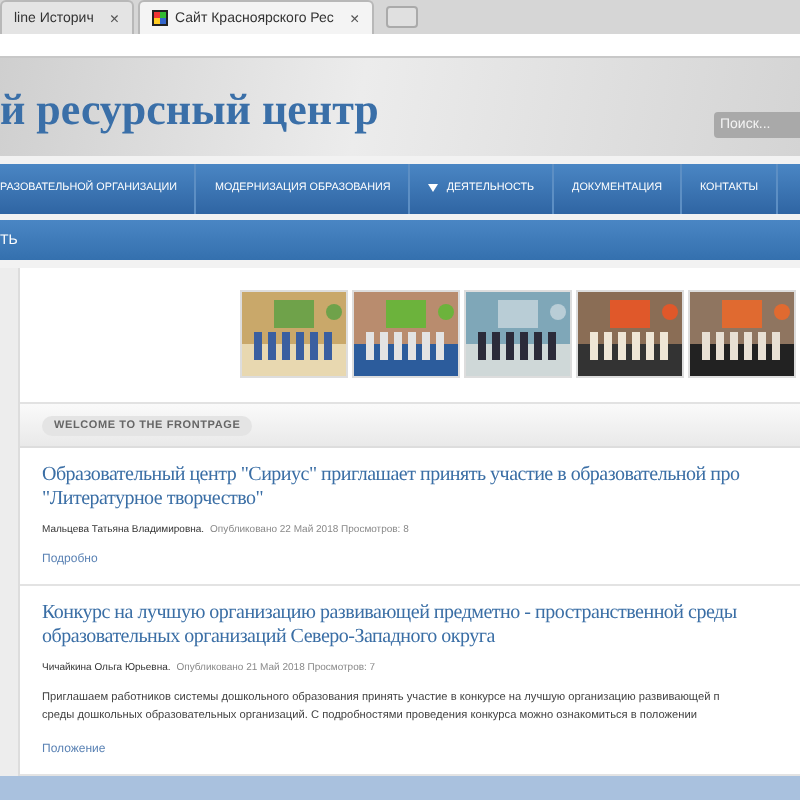 The width and height of the screenshot is (800, 800). What do you see at coordinates (189, 110) in the screenshot?
I see `site-title: й ресурсный центр` at bounding box center [189, 110].